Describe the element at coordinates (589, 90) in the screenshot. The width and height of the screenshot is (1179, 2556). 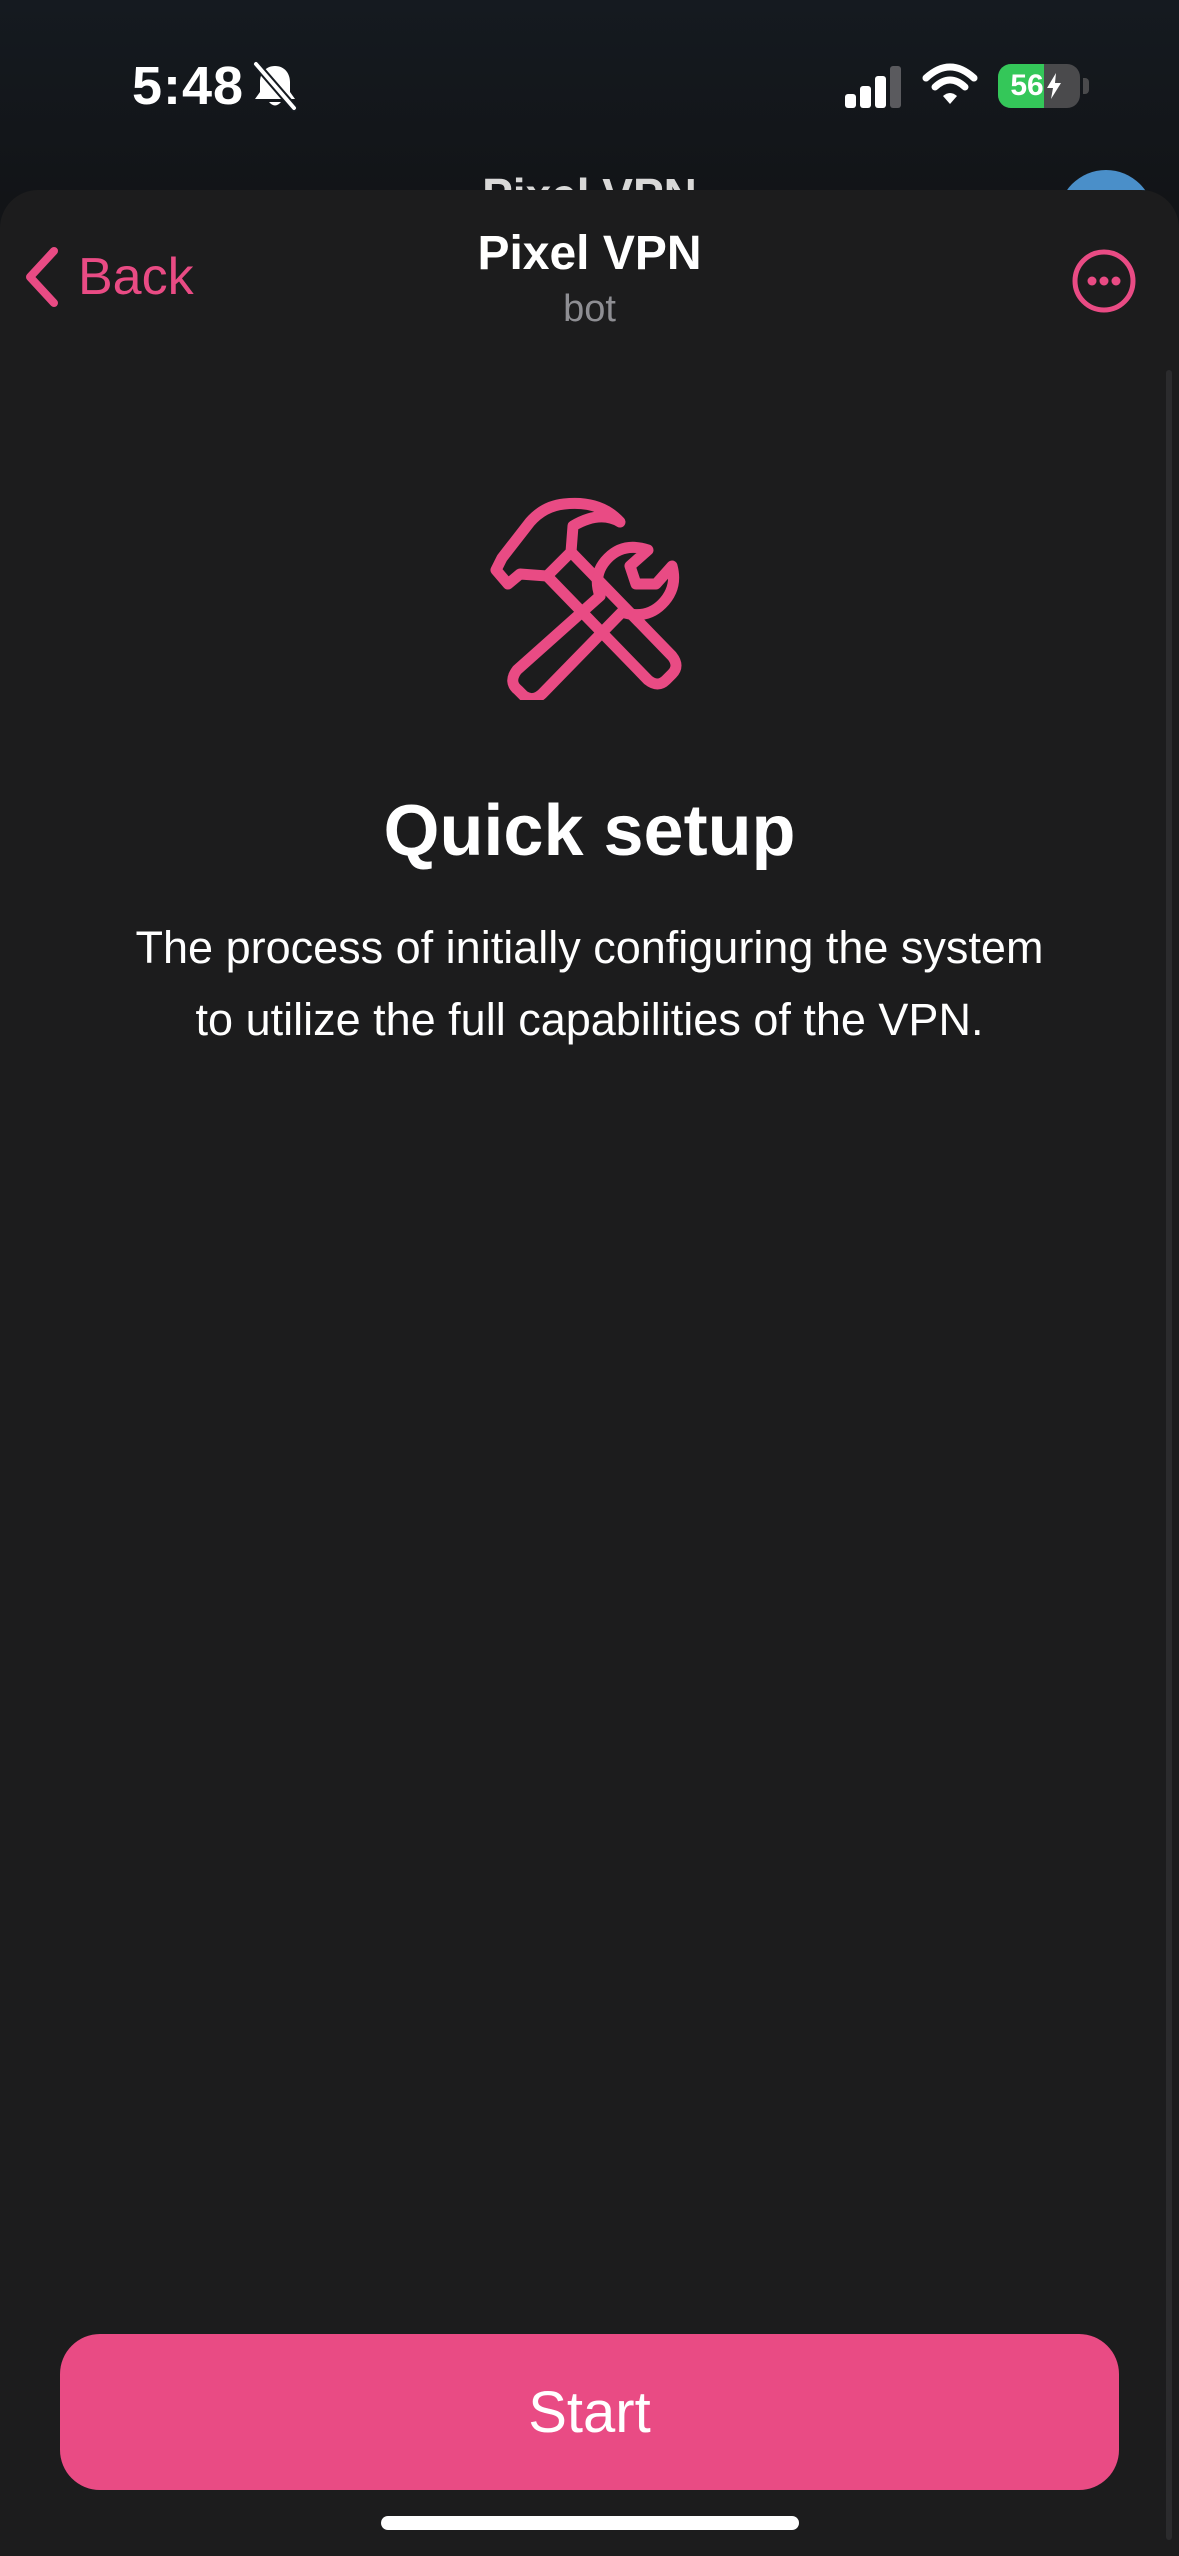
I see `status-bar: 5:48 56` at that location.